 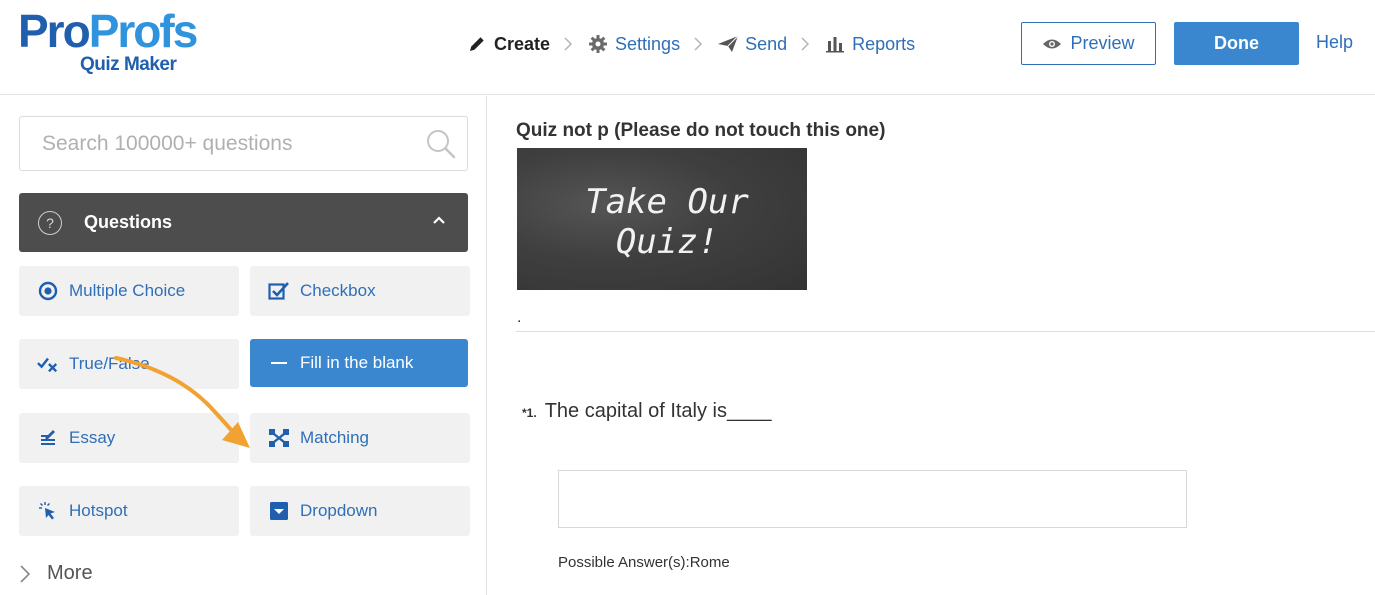 What do you see at coordinates (279, 363) in the screenshot?
I see `dash-icon` at bounding box center [279, 363].